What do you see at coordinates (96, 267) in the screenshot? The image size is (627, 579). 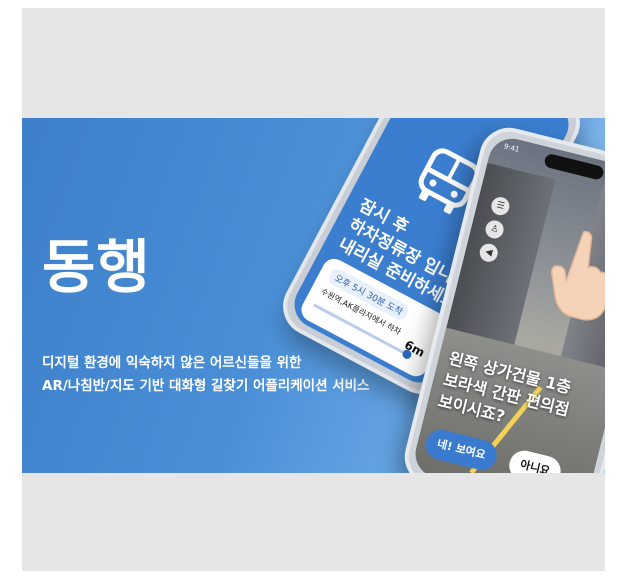 I see `app-logo: 동행` at bounding box center [96, 267].